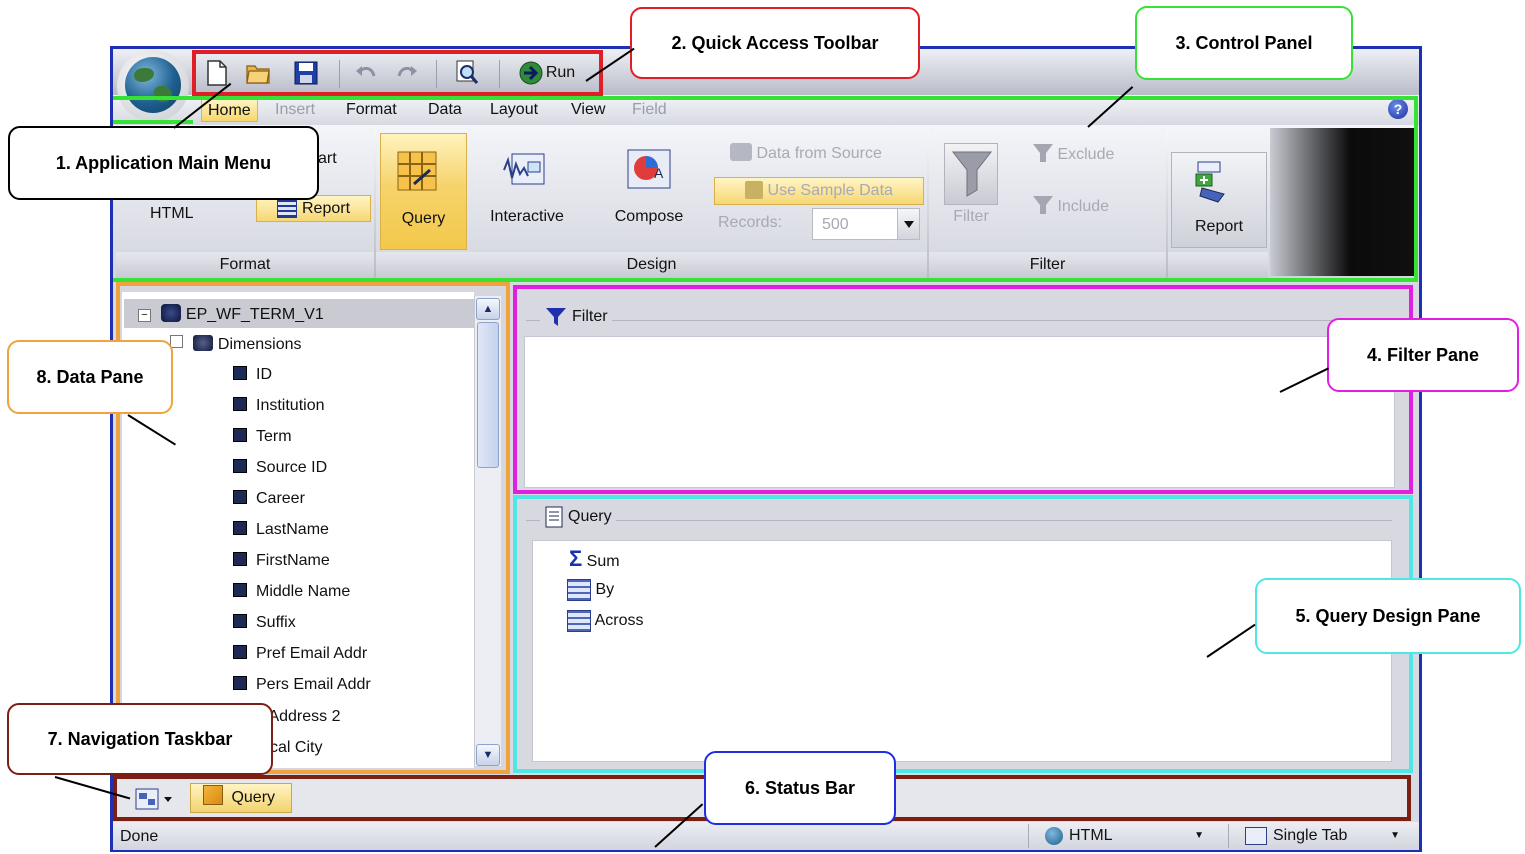  I want to click on callout-app-main-menu: 1. Application Main Menu, so click(163, 163).